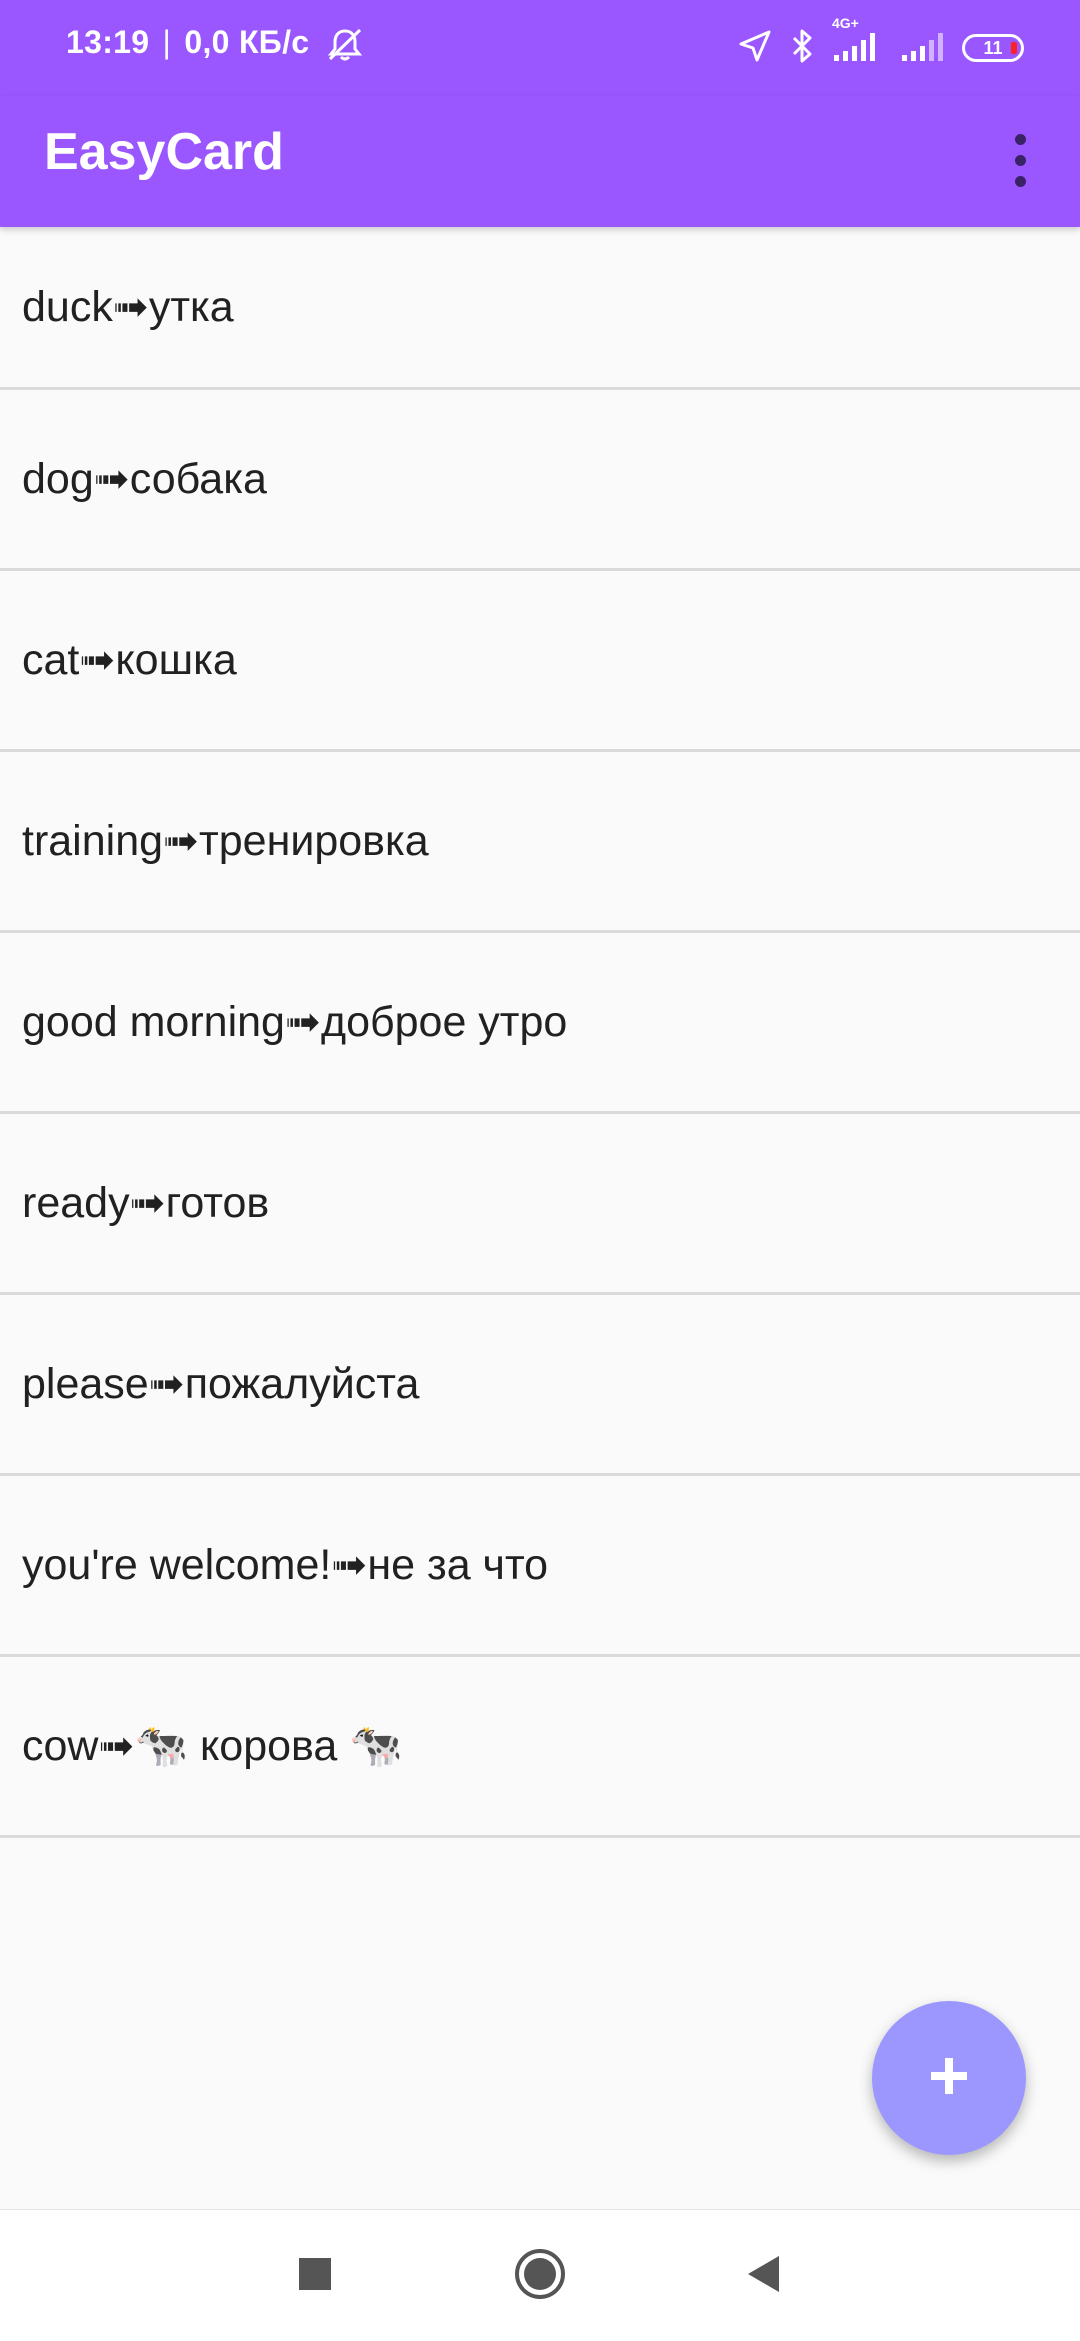  Describe the element at coordinates (221, 1384) in the screenshot. I see `card-text: please➟пожалуйста` at that location.